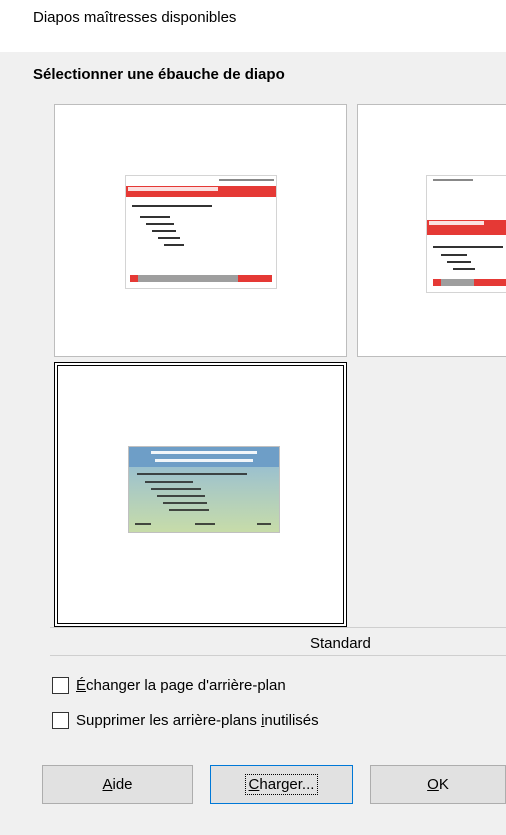 This screenshot has height=835, width=506. I want to click on delete-unused-option: Supprimer les arrière-plans inutilisés, so click(185, 720).